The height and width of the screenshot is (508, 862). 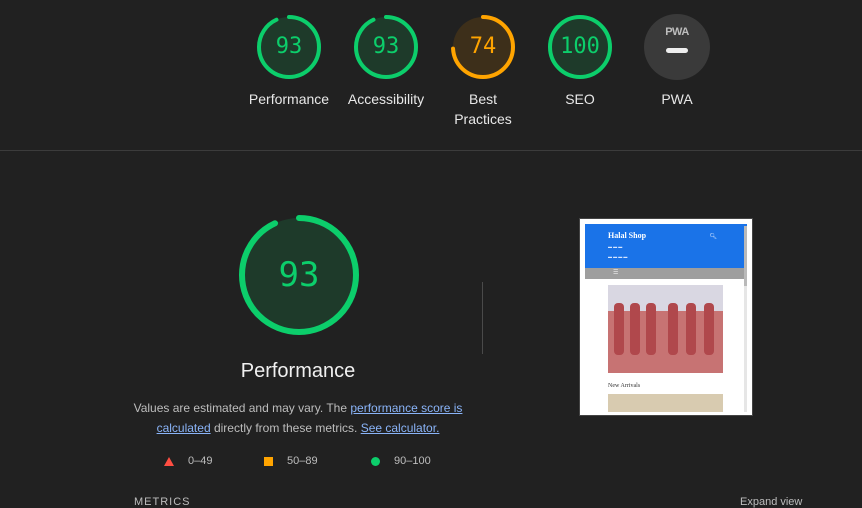 I want to click on search-icon: 🔍︎, so click(x=713, y=237).